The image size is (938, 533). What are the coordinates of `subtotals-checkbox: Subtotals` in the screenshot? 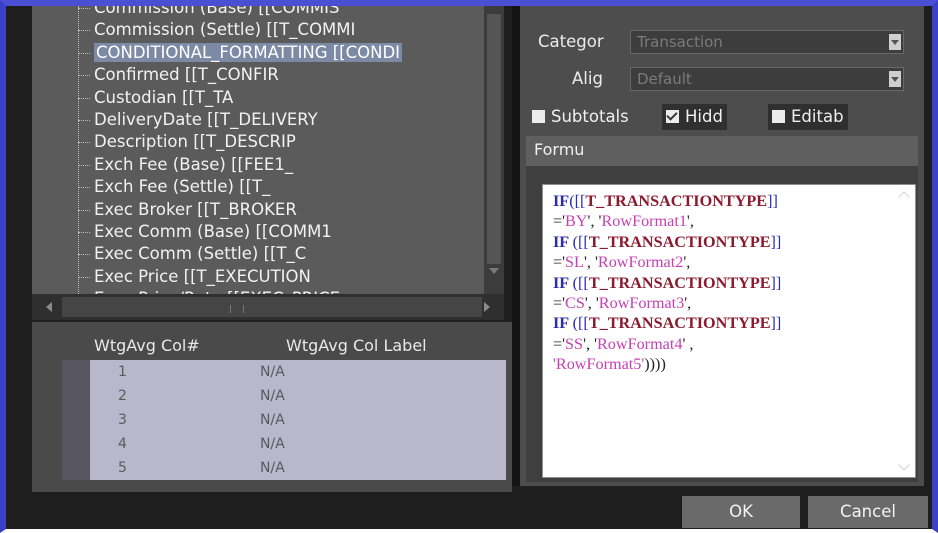 It's located at (580, 117).